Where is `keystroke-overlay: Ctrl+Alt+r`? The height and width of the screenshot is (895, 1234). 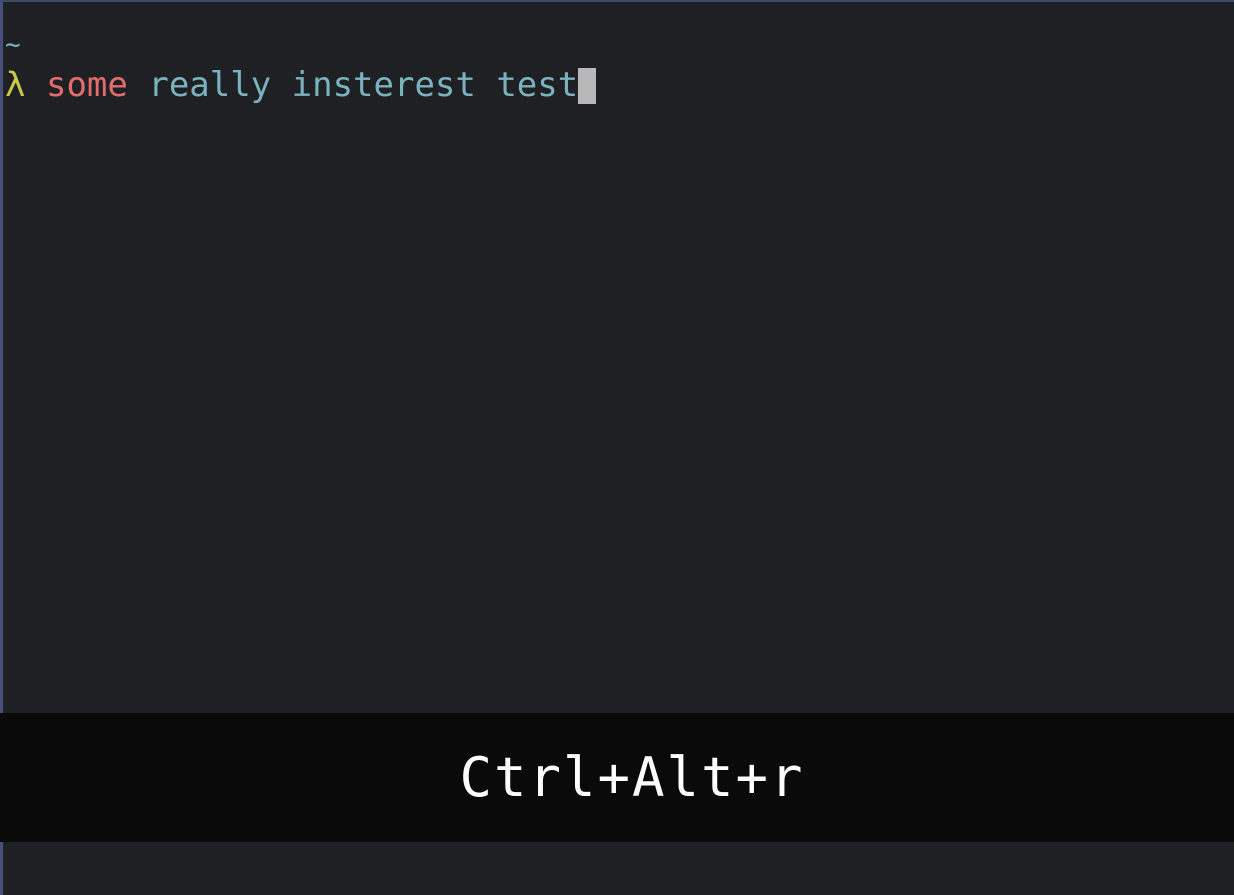 keystroke-overlay: Ctrl+Alt+r is located at coordinates (617, 777).